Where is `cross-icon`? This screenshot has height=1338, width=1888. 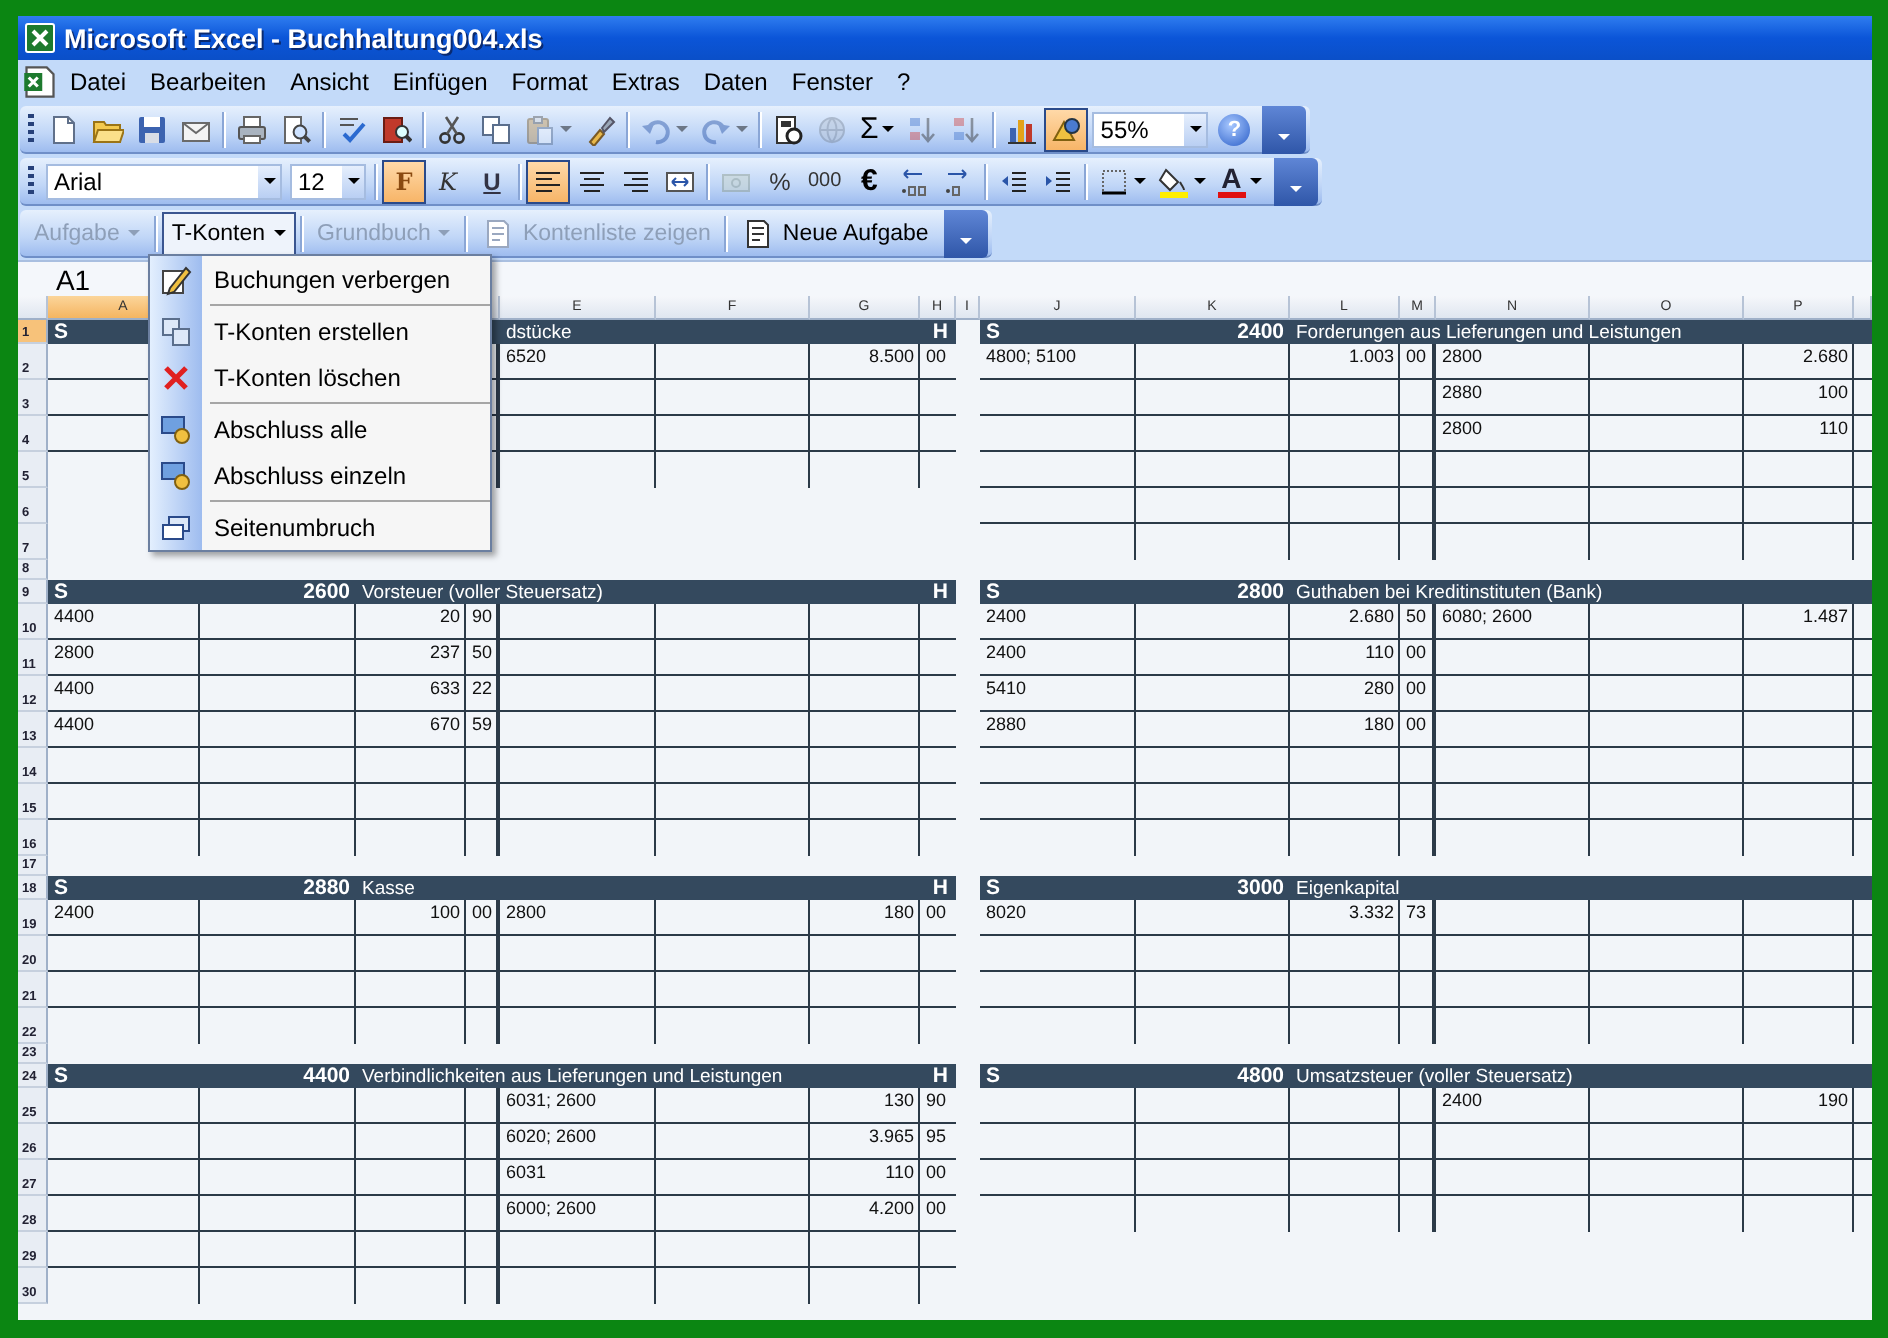 cross-icon is located at coordinates (176, 377).